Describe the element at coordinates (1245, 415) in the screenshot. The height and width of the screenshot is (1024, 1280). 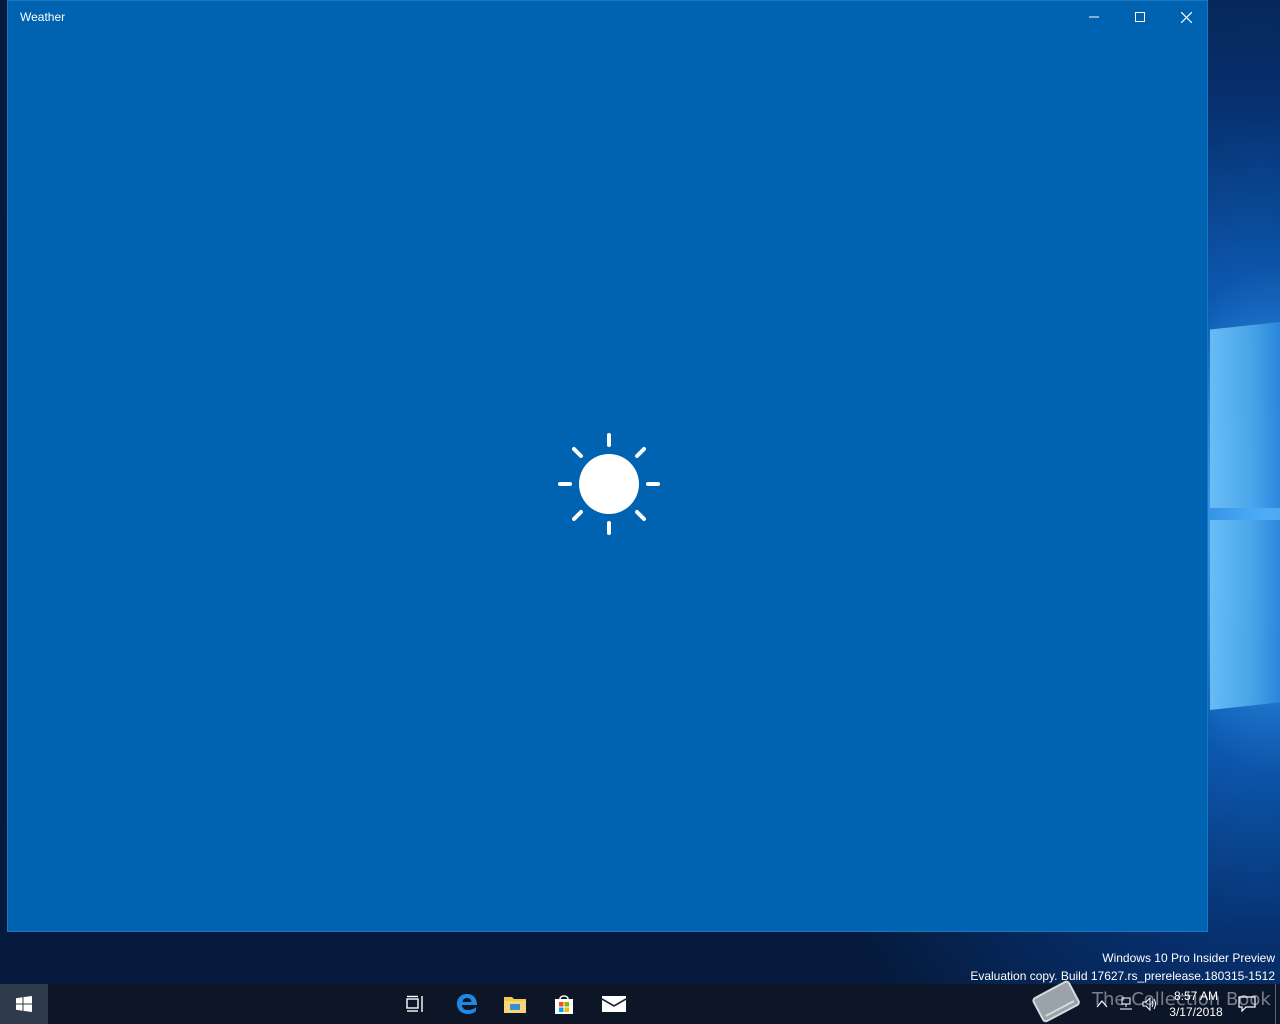
I see `windows-logo-pane-top` at that location.